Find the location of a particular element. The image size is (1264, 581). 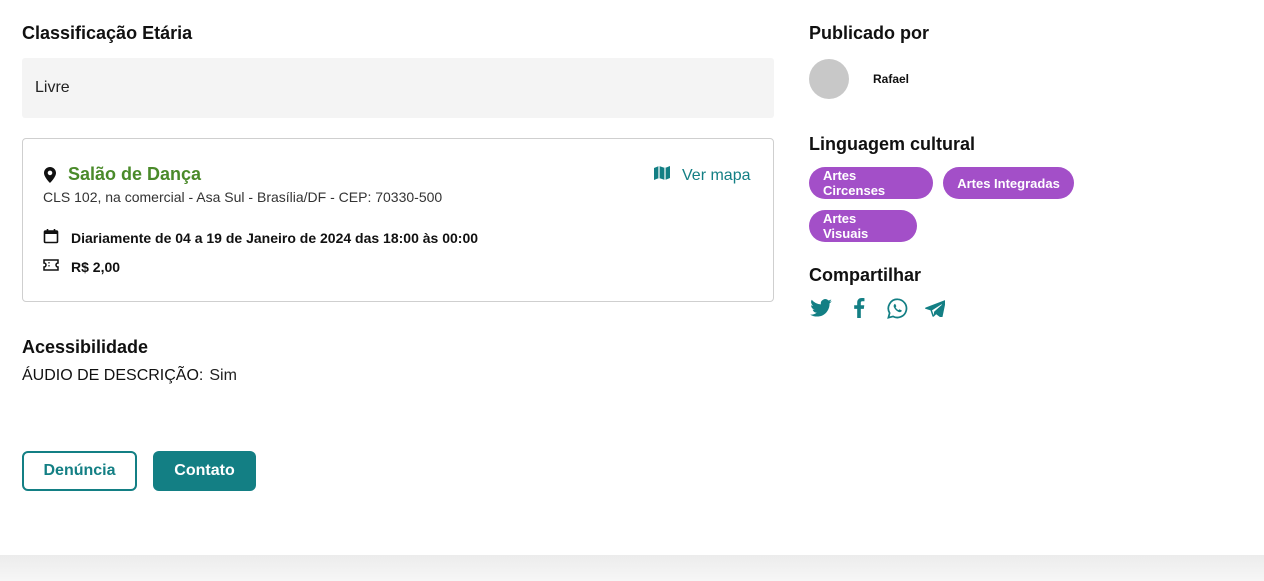

facebook-icon is located at coordinates (859, 308).